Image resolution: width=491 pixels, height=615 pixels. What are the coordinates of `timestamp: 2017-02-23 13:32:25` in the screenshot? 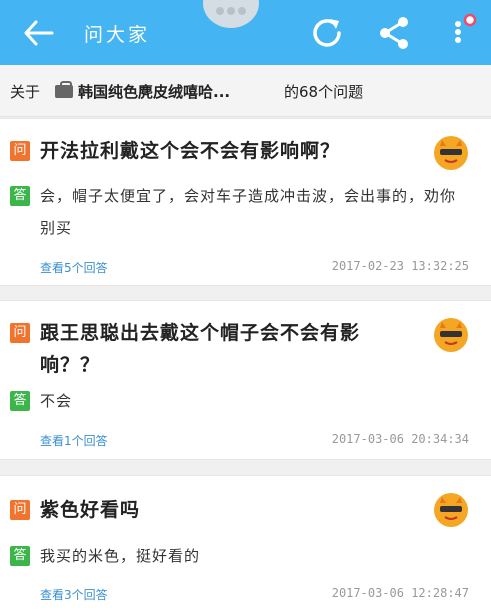 It's located at (400, 266).